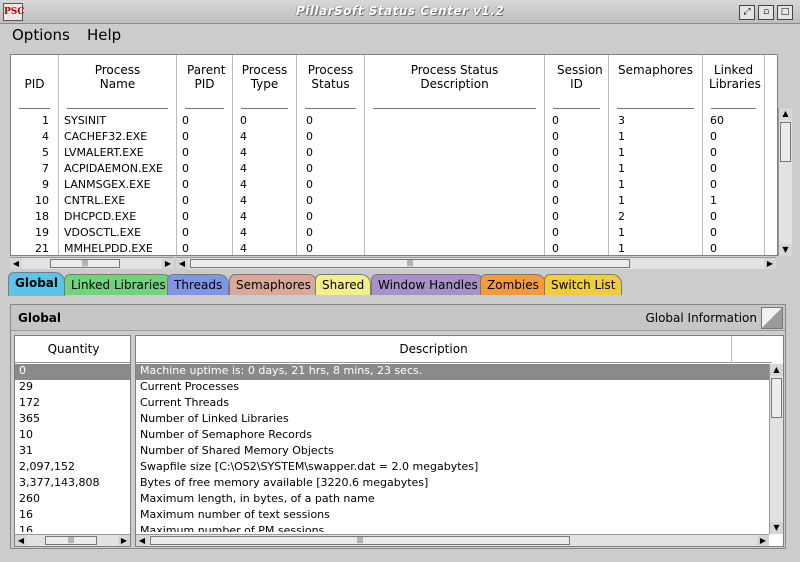 The image size is (800, 562). I want to click on header-threads: Th, so click(771, 84).